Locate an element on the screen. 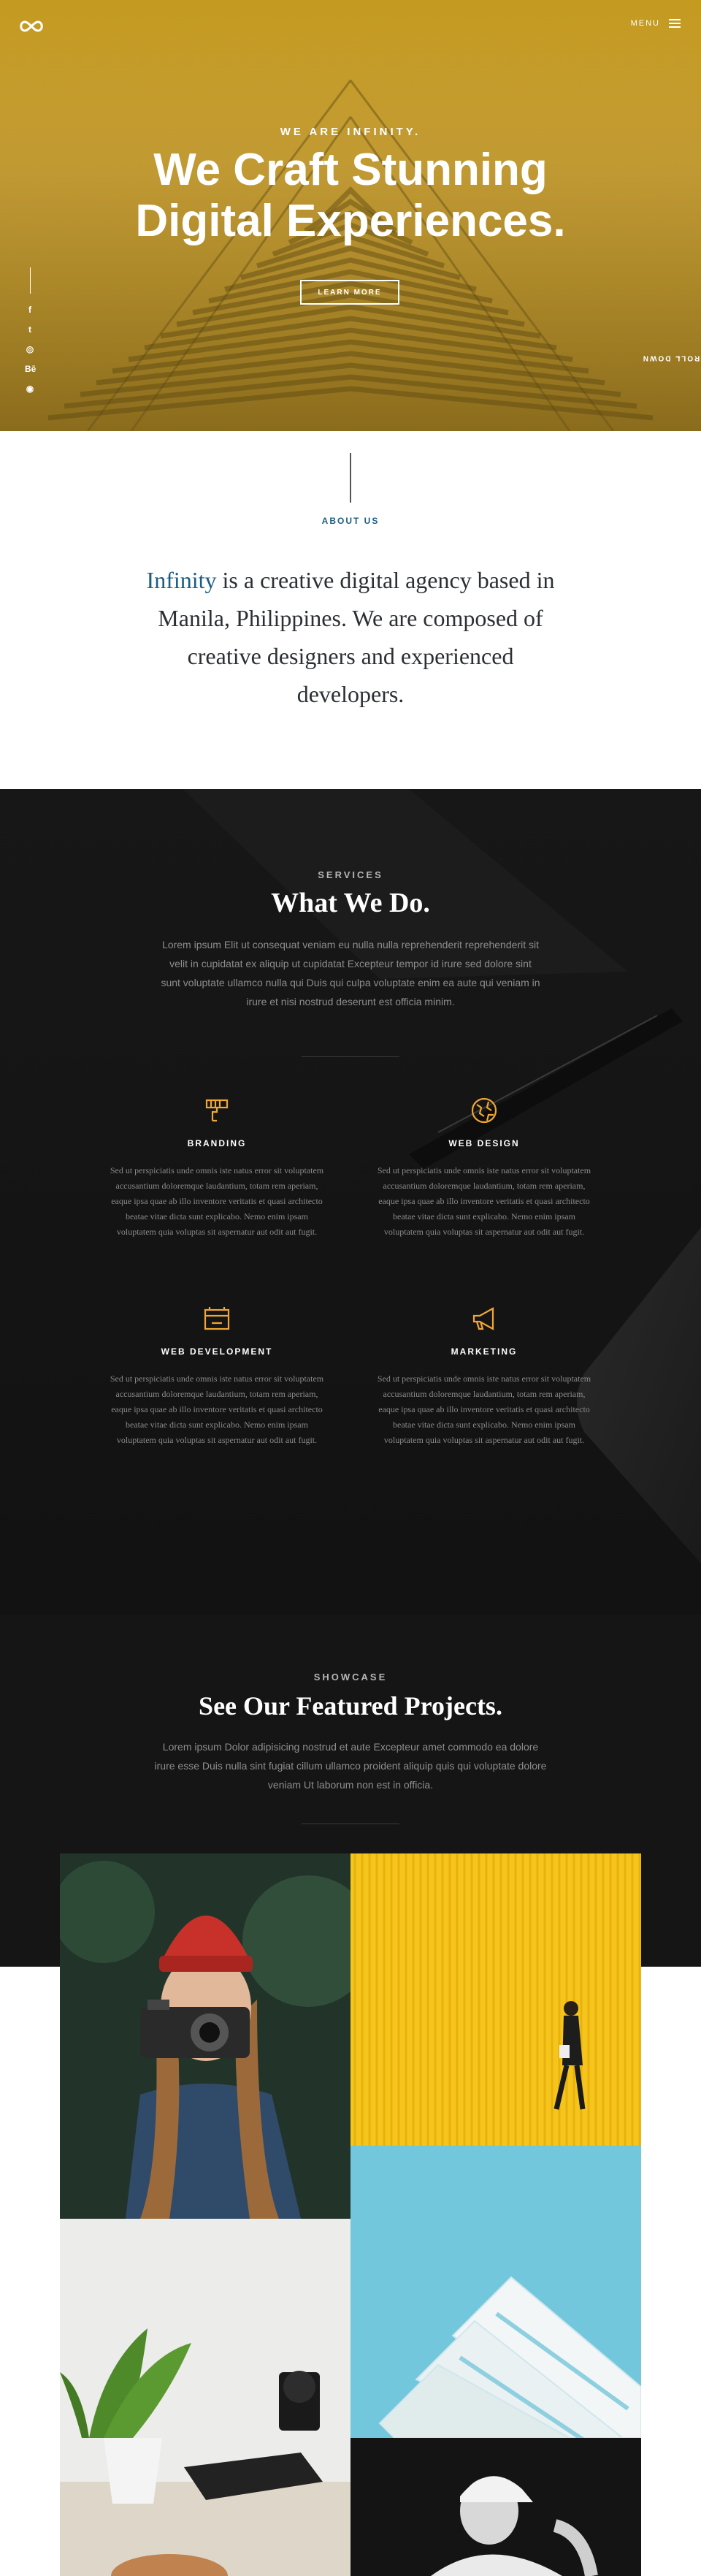  instagram-icon: ◎ is located at coordinates (30, 349).